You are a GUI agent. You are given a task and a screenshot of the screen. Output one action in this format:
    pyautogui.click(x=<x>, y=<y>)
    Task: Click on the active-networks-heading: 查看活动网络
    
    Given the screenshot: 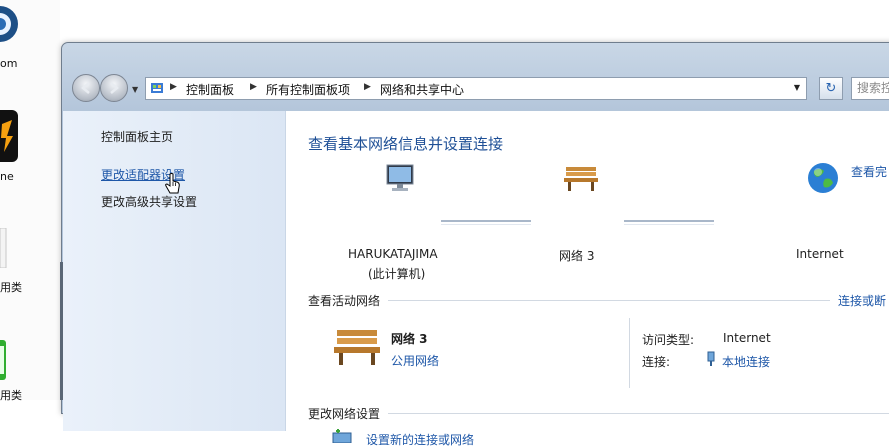 What is the action you would take?
    pyautogui.click(x=344, y=301)
    